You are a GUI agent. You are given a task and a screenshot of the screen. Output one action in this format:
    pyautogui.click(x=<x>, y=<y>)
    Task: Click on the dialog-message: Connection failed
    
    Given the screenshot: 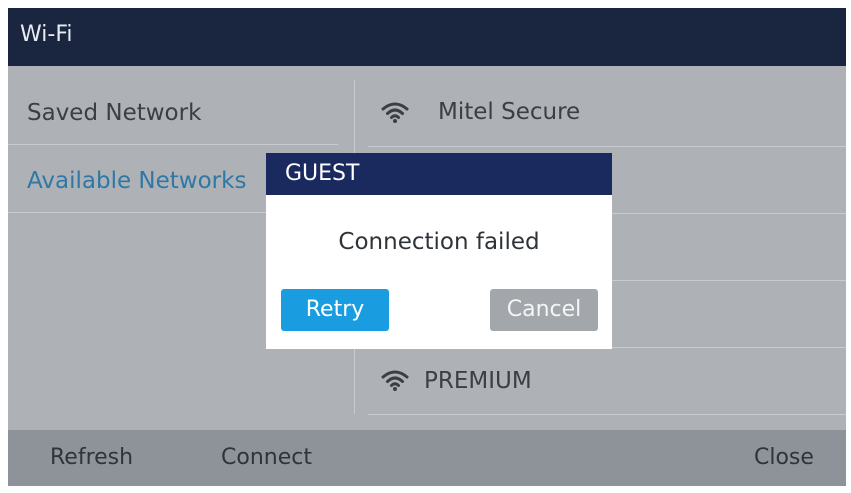 What is the action you would take?
    pyautogui.click(x=439, y=242)
    